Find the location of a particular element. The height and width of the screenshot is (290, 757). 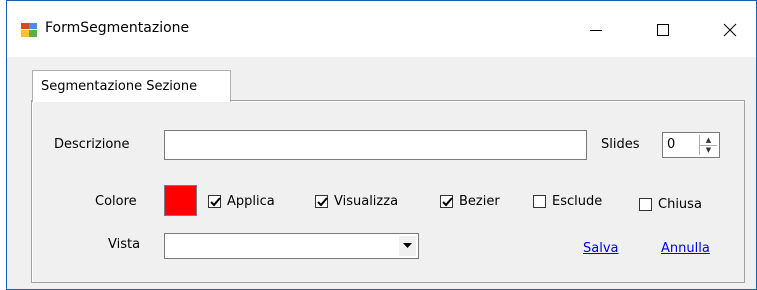

app-icon is located at coordinates (29, 30).